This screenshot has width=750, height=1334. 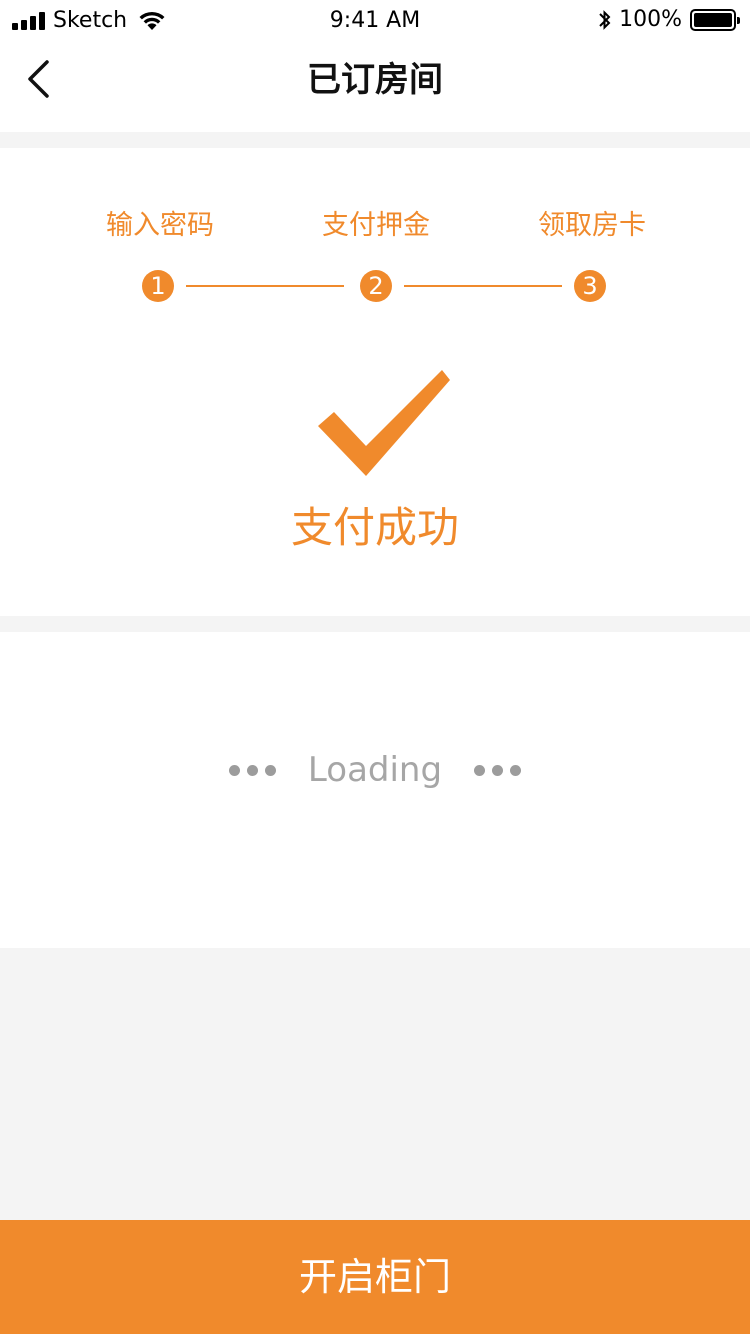 I want to click on step-number-1: 1, so click(x=158, y=286).